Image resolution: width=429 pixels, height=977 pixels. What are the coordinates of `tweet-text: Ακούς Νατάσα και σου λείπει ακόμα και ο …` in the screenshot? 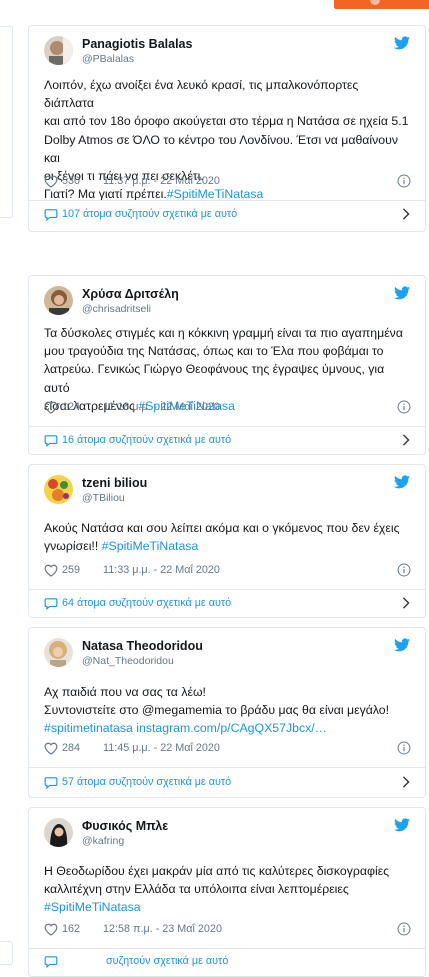 It's located at (222, 537).